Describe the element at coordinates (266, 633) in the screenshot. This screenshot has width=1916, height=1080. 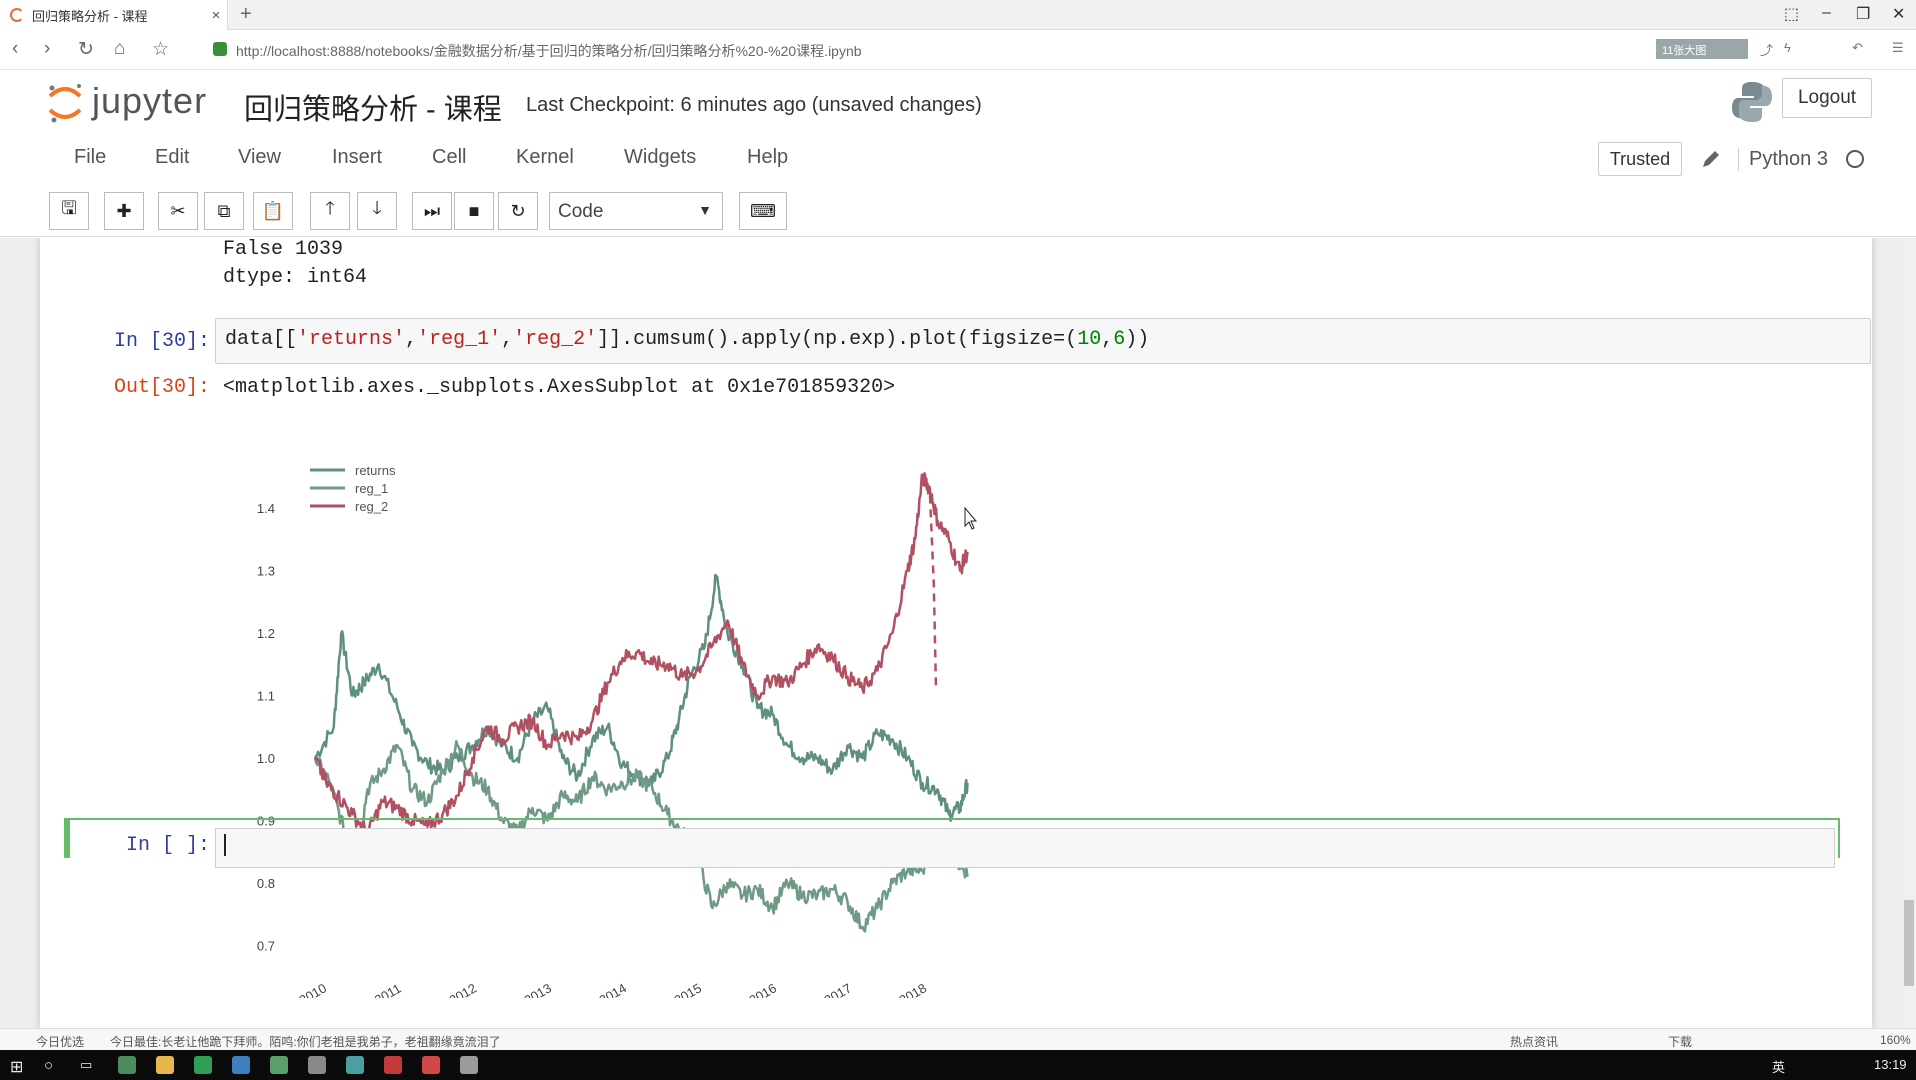
I see `y-tick-label: 1.2` at that location.